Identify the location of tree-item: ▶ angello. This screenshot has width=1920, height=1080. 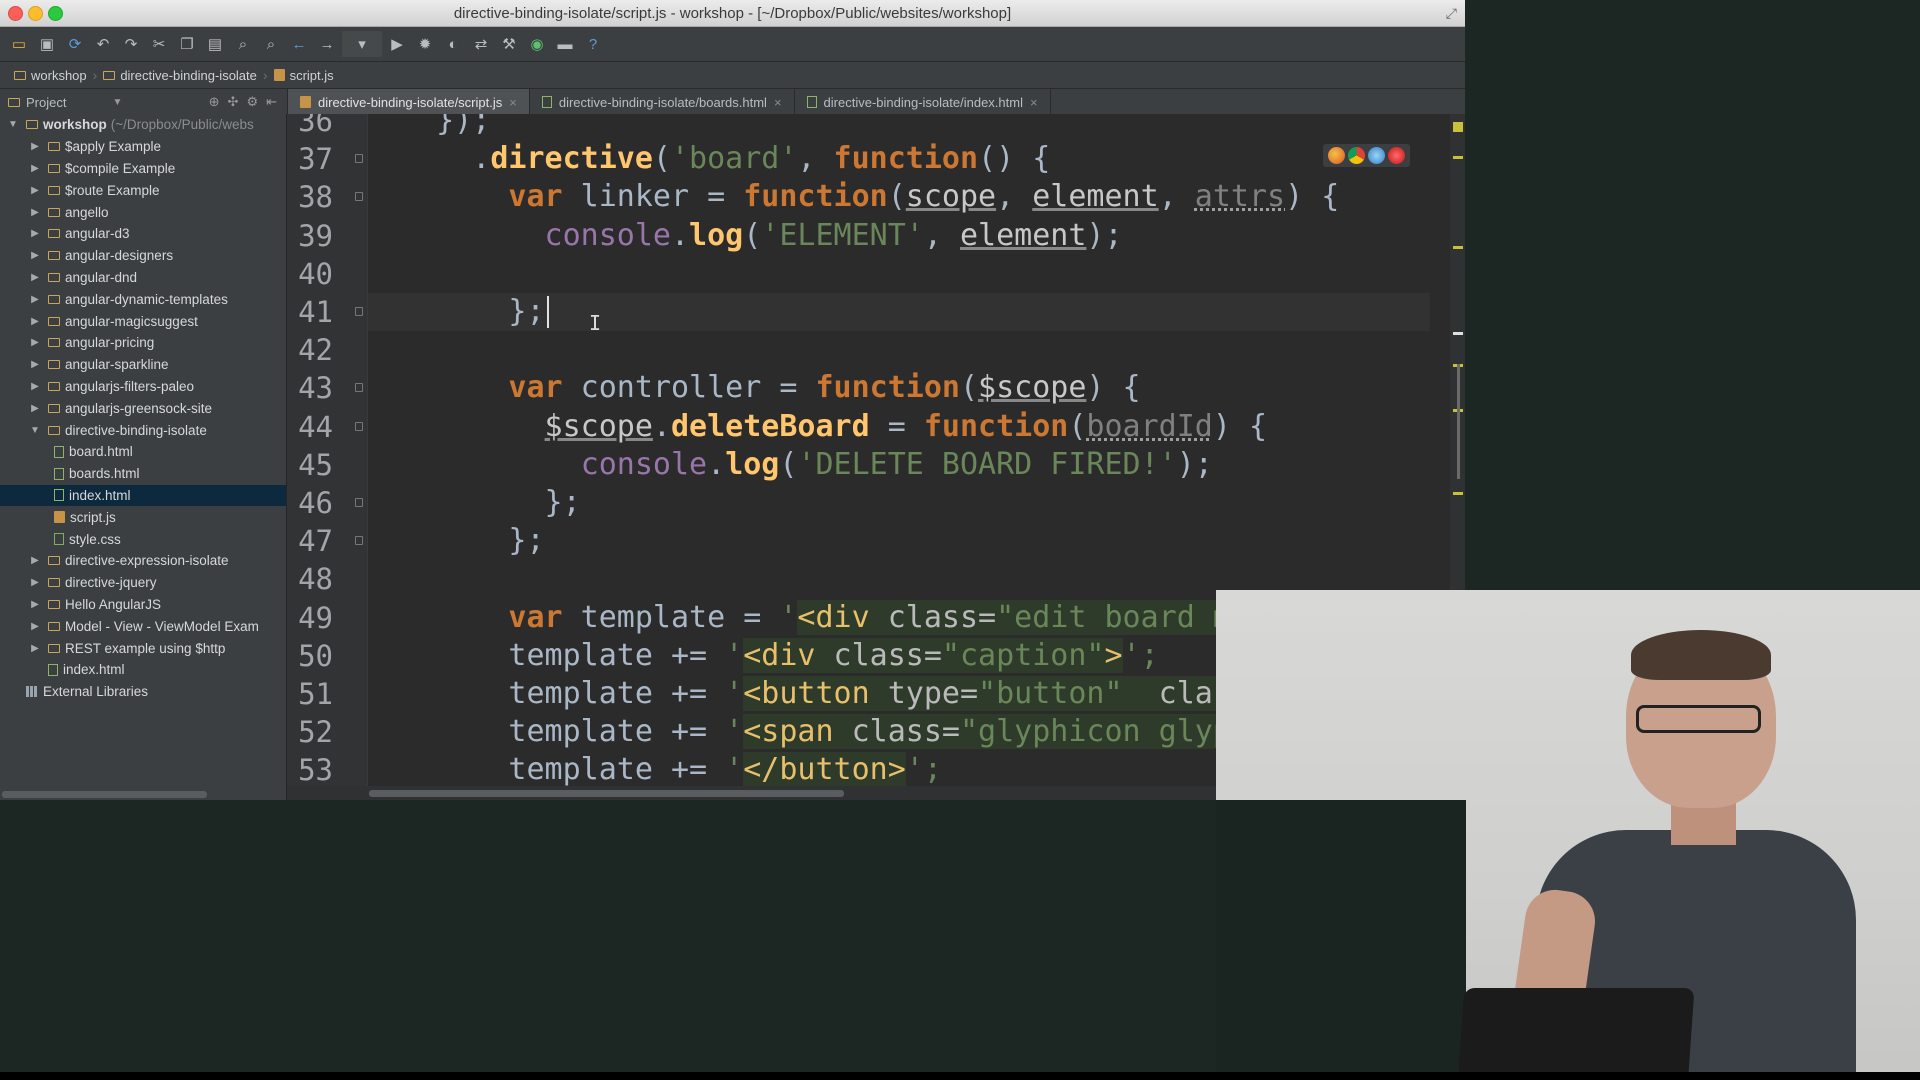
(143, 212).